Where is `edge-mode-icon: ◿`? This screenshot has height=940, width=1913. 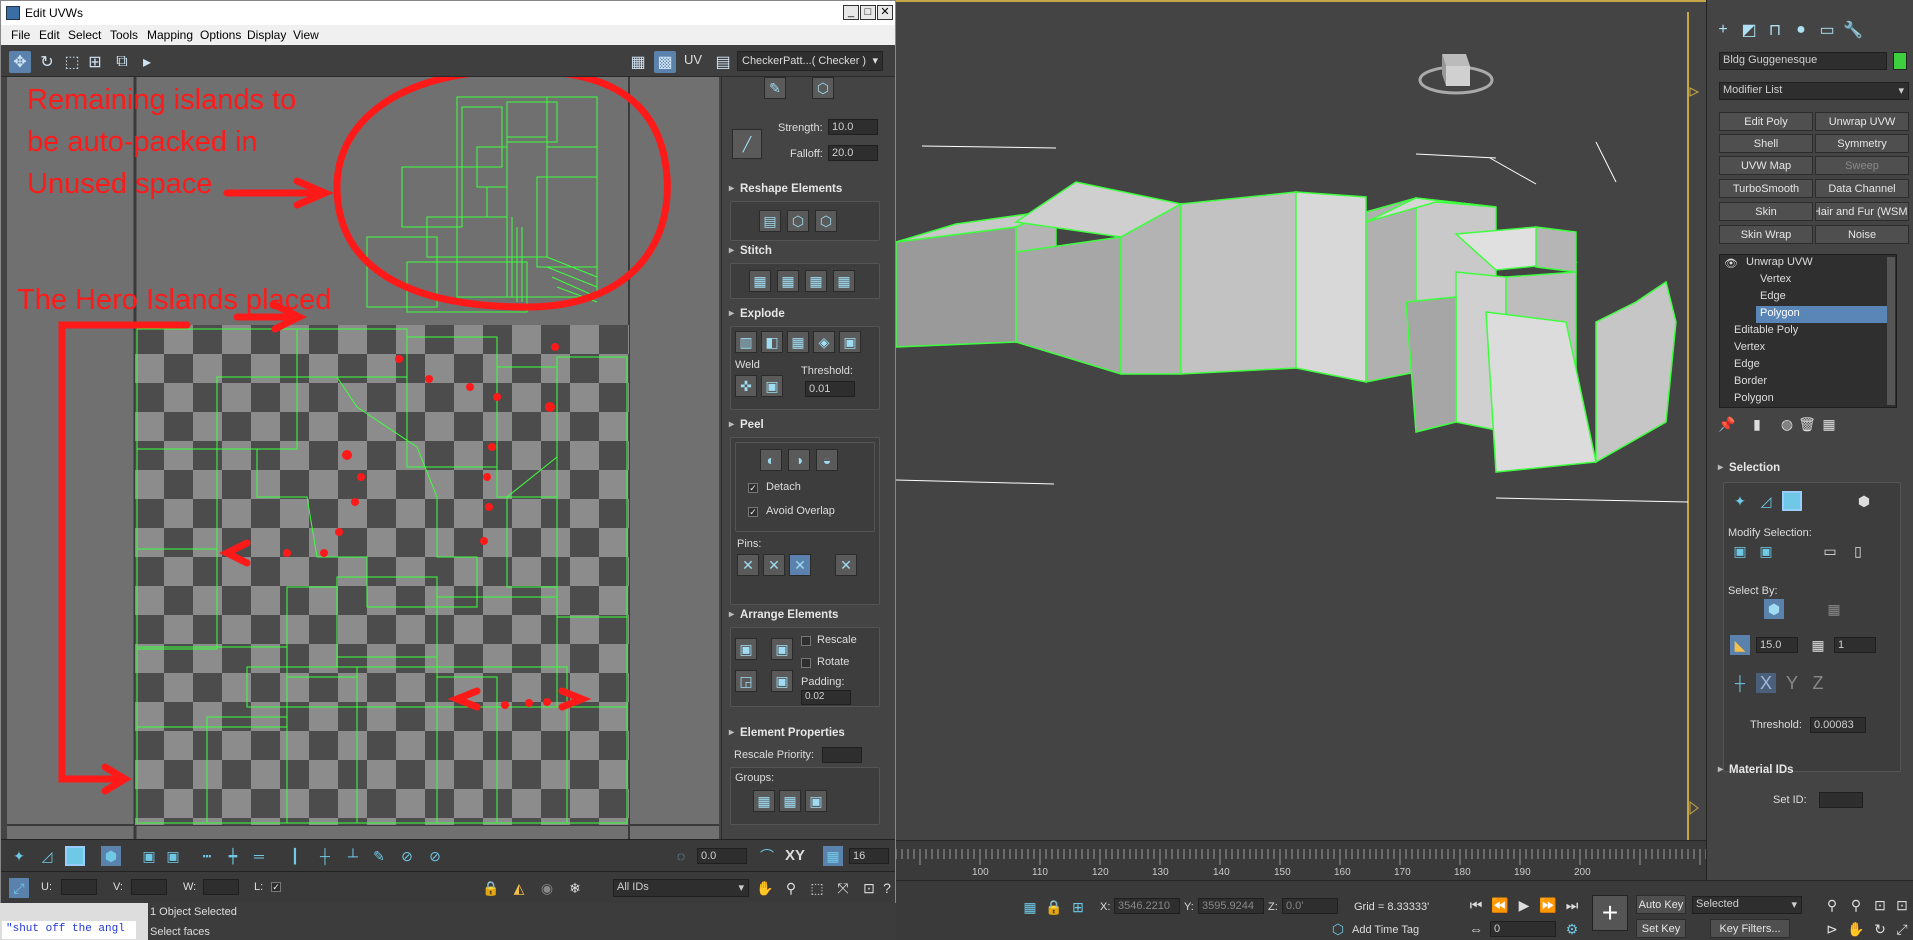 edge-mode-icon: ◿ is located at coordinates (1766, 501).